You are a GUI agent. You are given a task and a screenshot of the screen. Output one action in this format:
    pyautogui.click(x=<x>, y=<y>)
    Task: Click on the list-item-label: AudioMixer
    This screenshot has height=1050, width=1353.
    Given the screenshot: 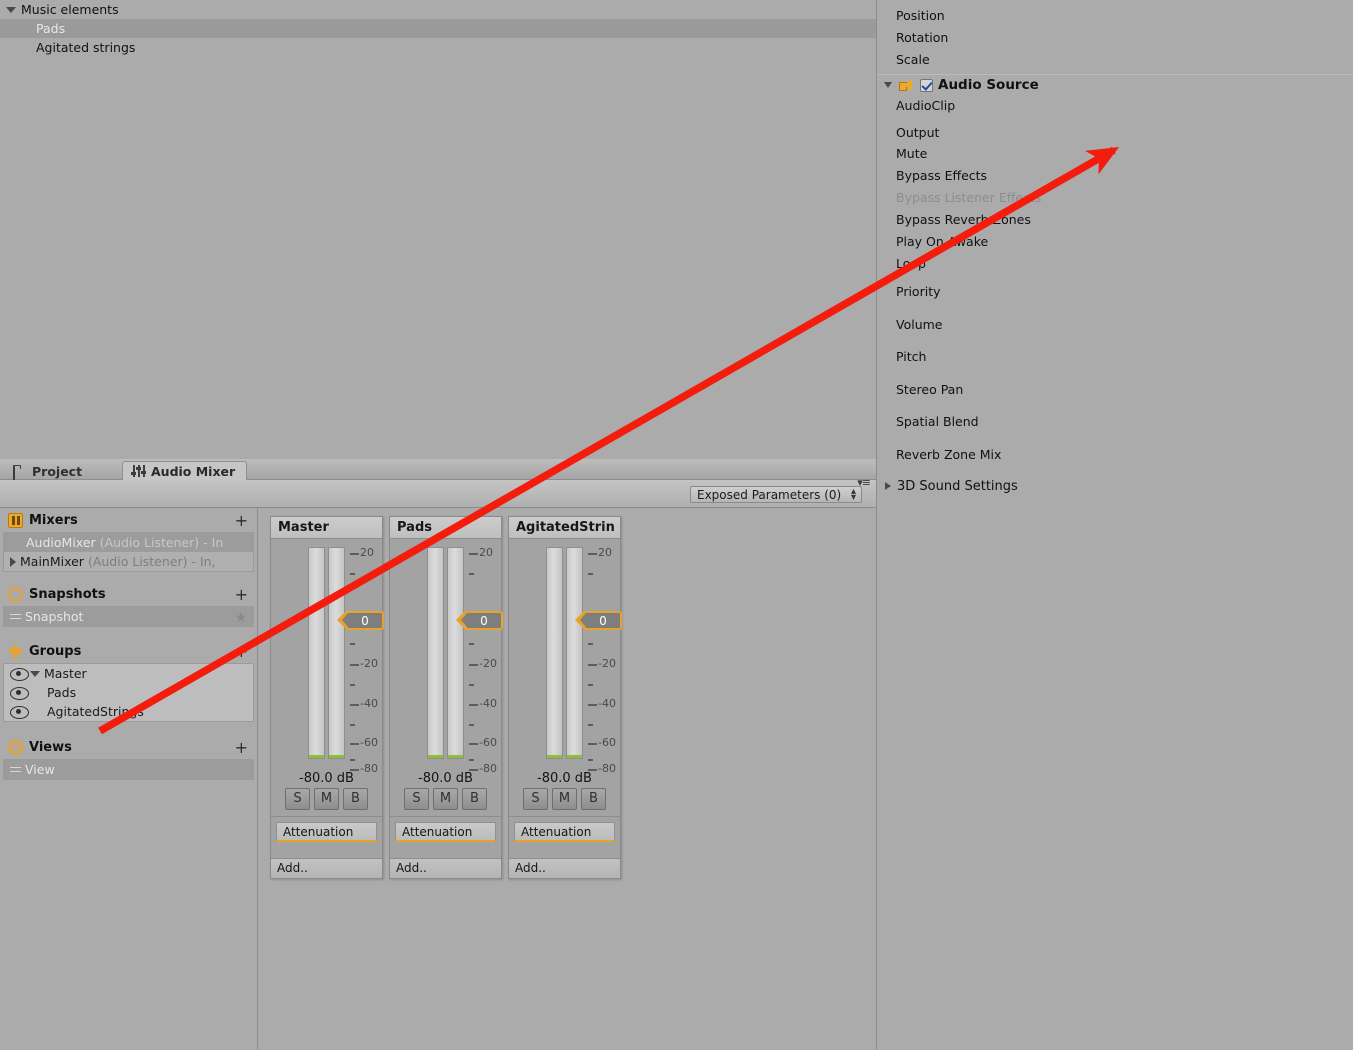 What is the action you would take?
    pyautogui.click(x=61, y=542)
    